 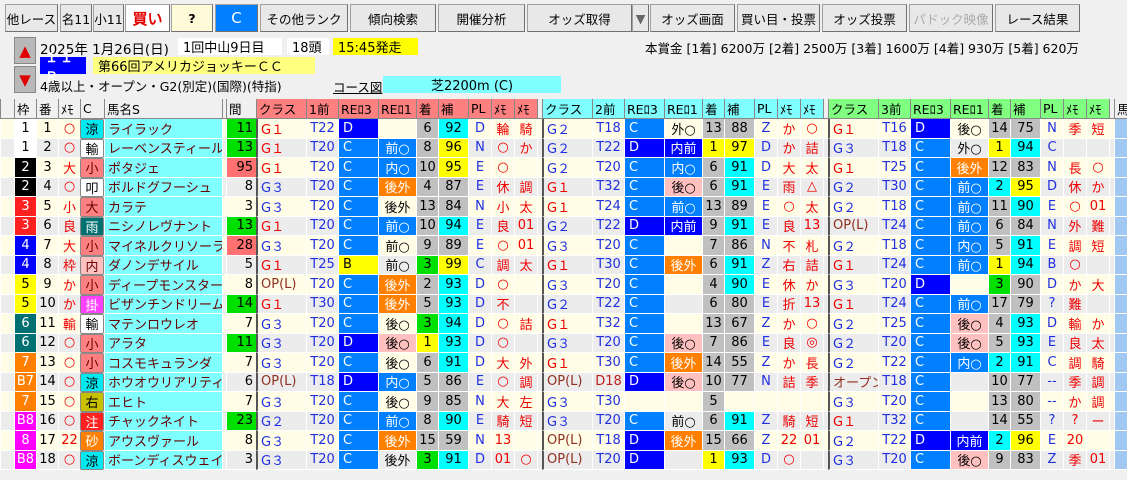 What do you see at coordinates (25, 50) in the screenshot?
I see `prev-race-arrow-icon: ▲` at bounding box center [25, 50].